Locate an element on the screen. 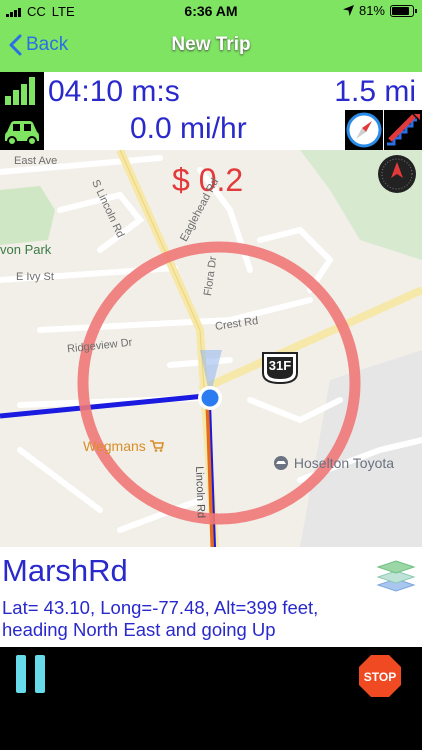  map-label-park: von Park is located at coordinates (26, 249).